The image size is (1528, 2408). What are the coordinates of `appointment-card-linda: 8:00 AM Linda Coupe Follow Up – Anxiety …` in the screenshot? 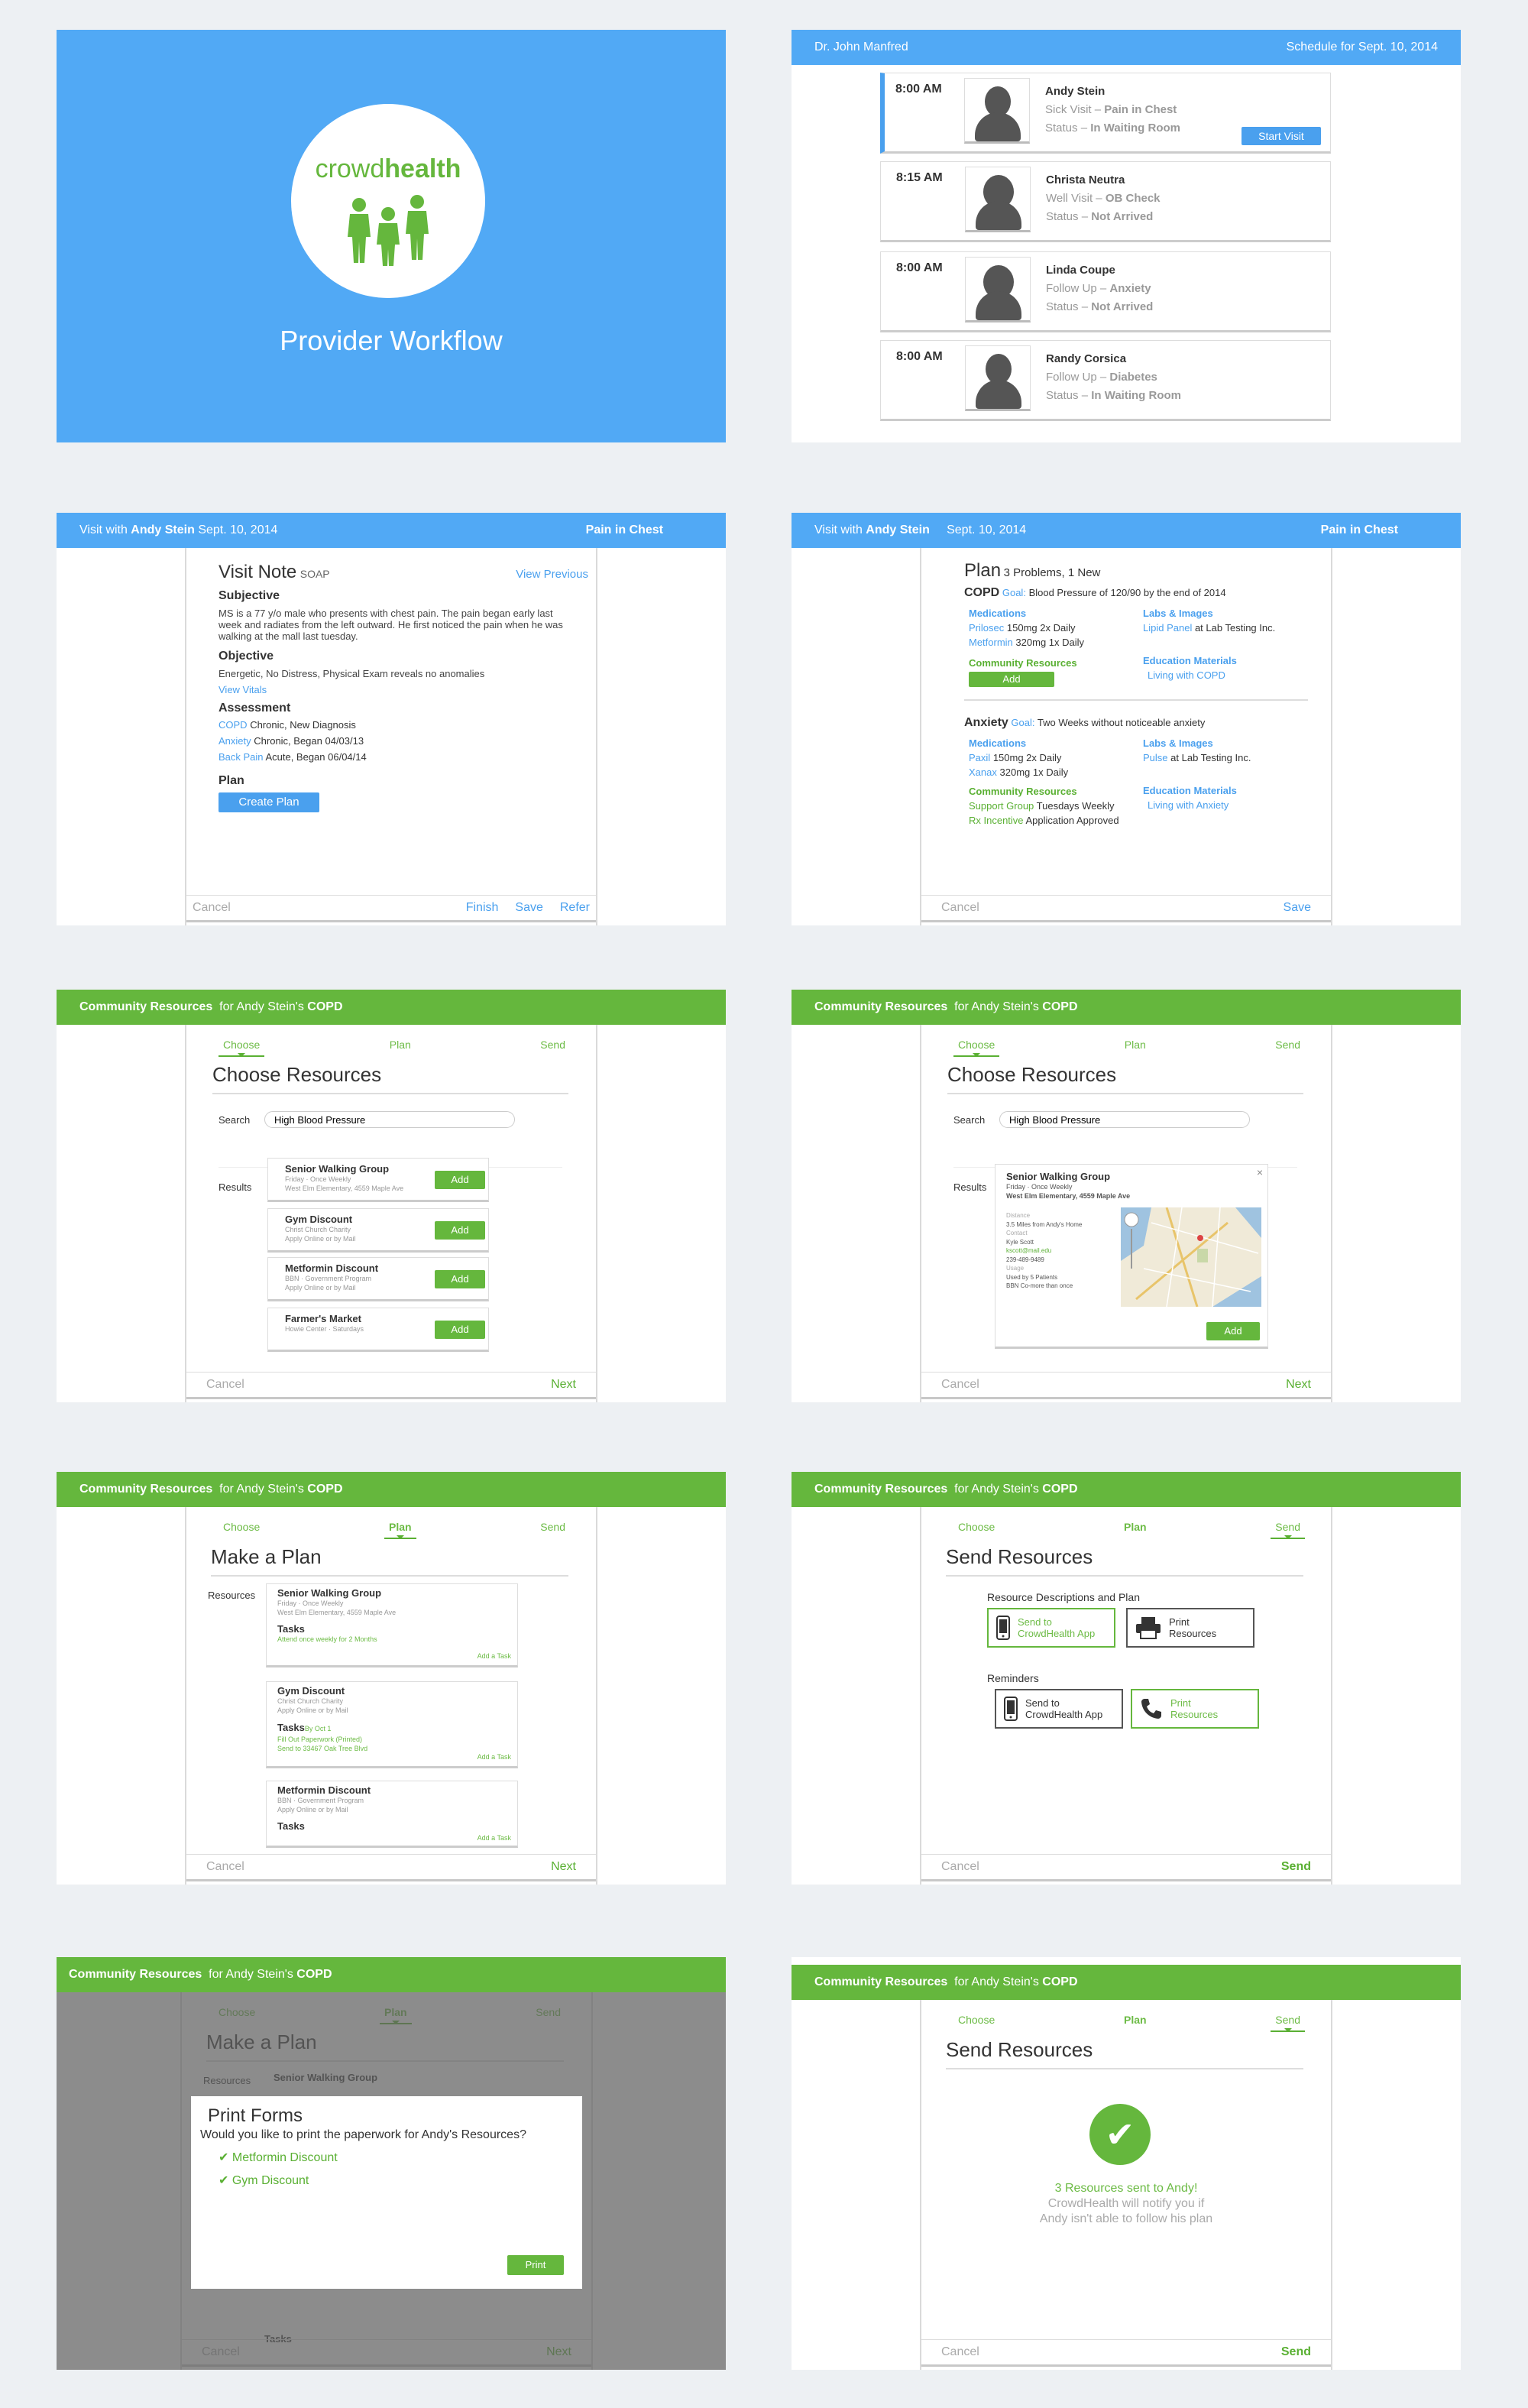 It's located at (1105, 291).